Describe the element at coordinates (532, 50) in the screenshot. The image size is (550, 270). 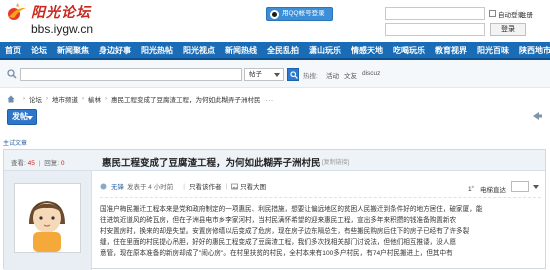
I see `nav-item-cities: 陕西地市` at that location.